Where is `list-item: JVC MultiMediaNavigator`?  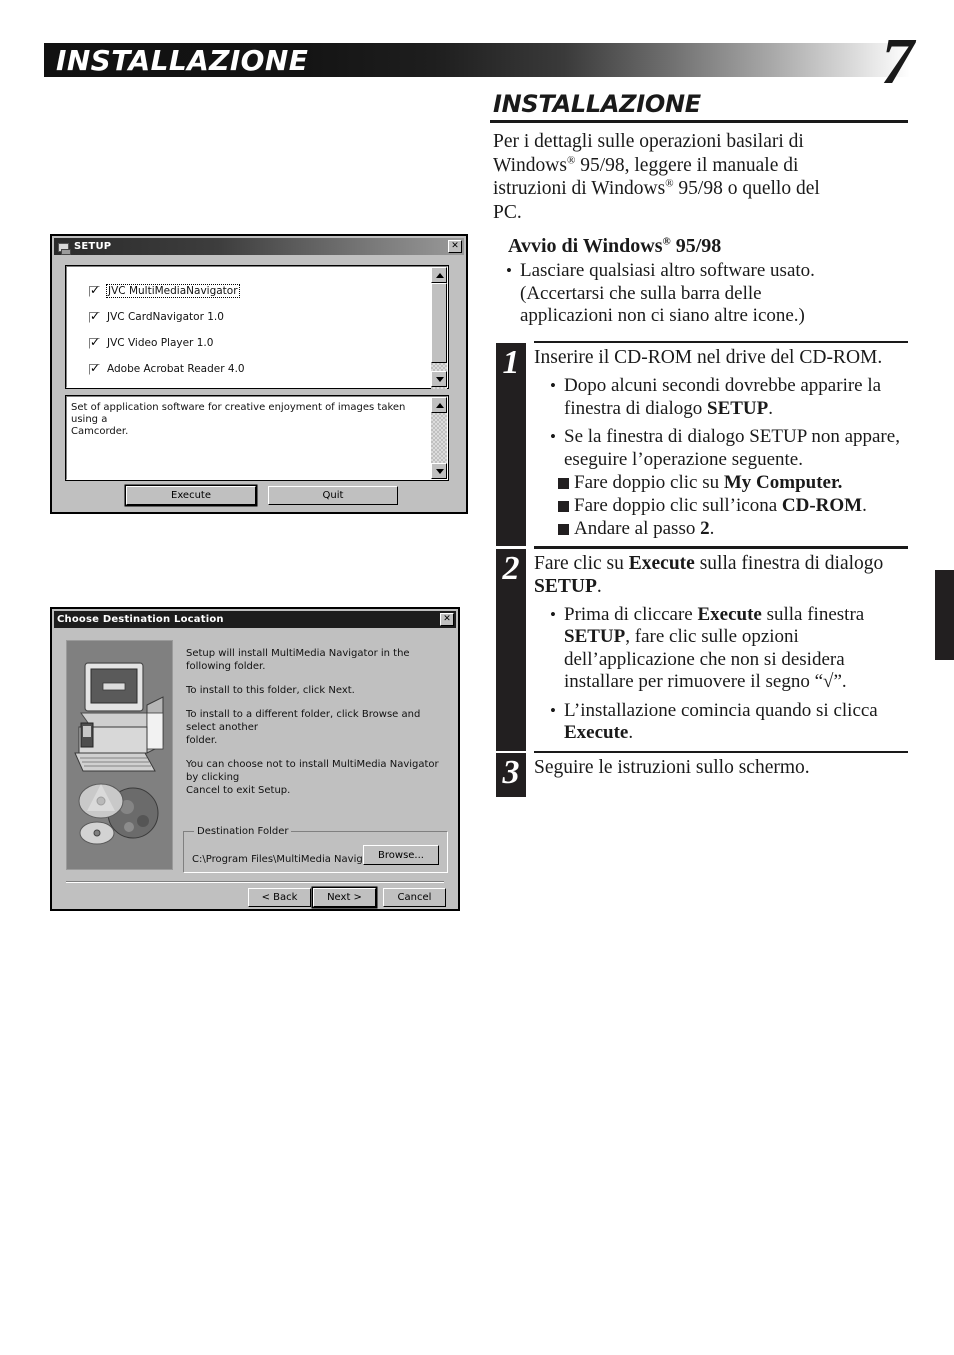 list-item: JVC MultiMediaNavigator is located at coordinates (268, 290).